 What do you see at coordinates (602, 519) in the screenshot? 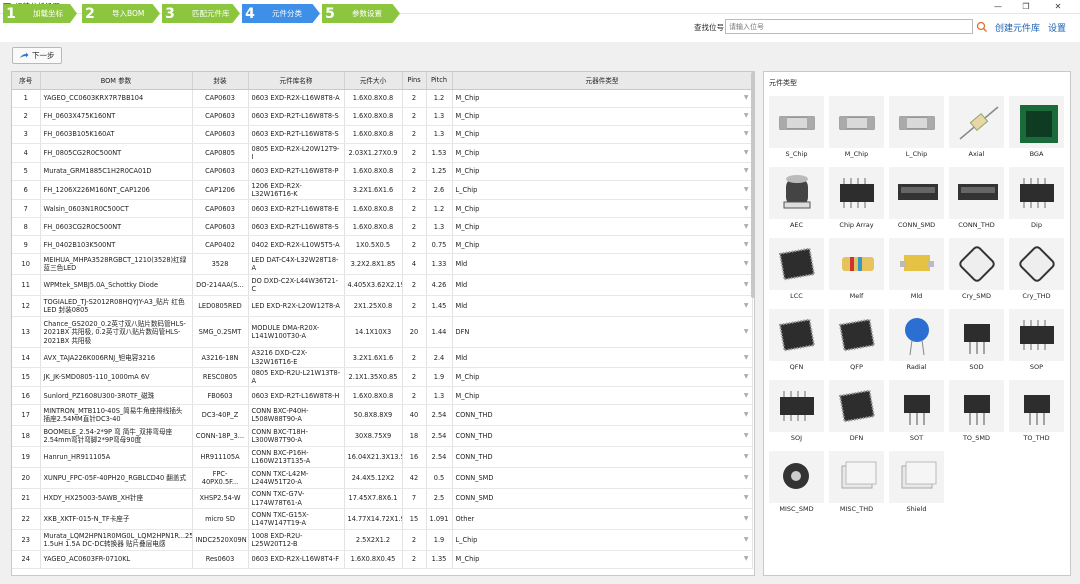
I see `component-type: Other ▼` at bounding box center [602, 519].